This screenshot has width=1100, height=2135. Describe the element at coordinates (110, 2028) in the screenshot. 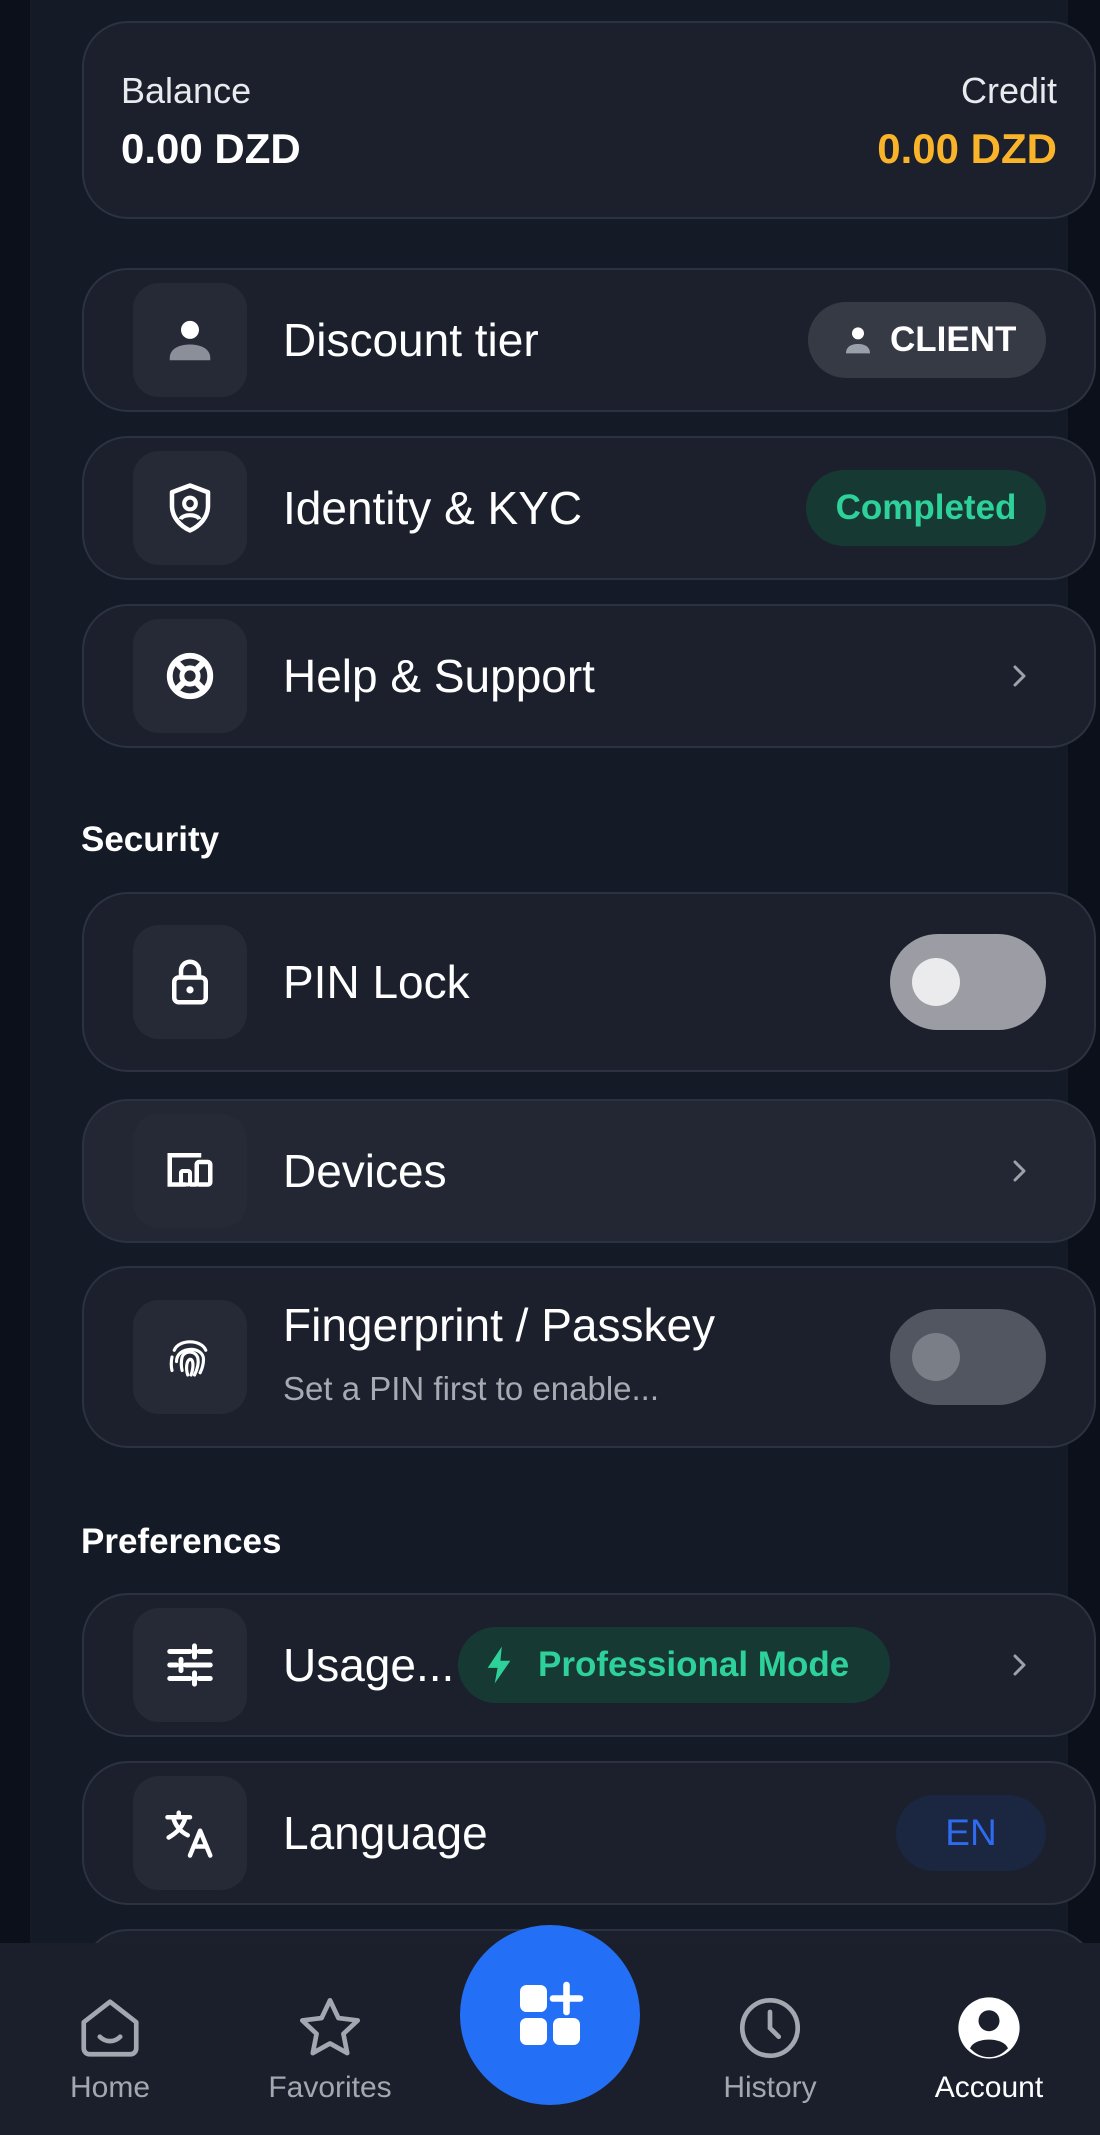

I see `home-icon` at that location.